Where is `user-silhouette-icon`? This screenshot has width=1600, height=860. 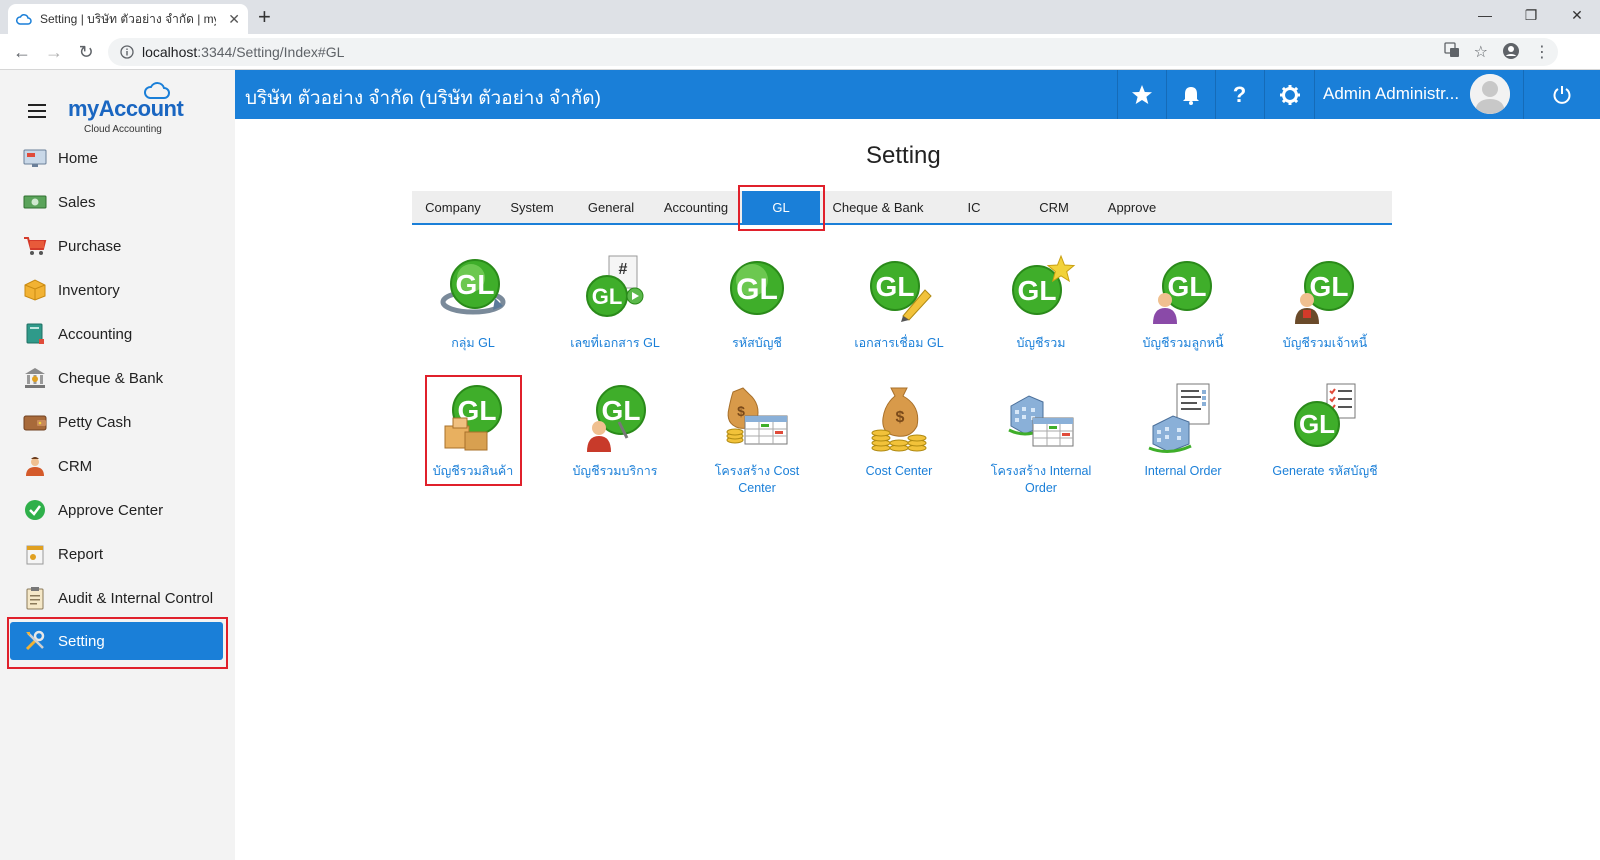 user-silhouette-icon is located at coordinates (1490, 94).